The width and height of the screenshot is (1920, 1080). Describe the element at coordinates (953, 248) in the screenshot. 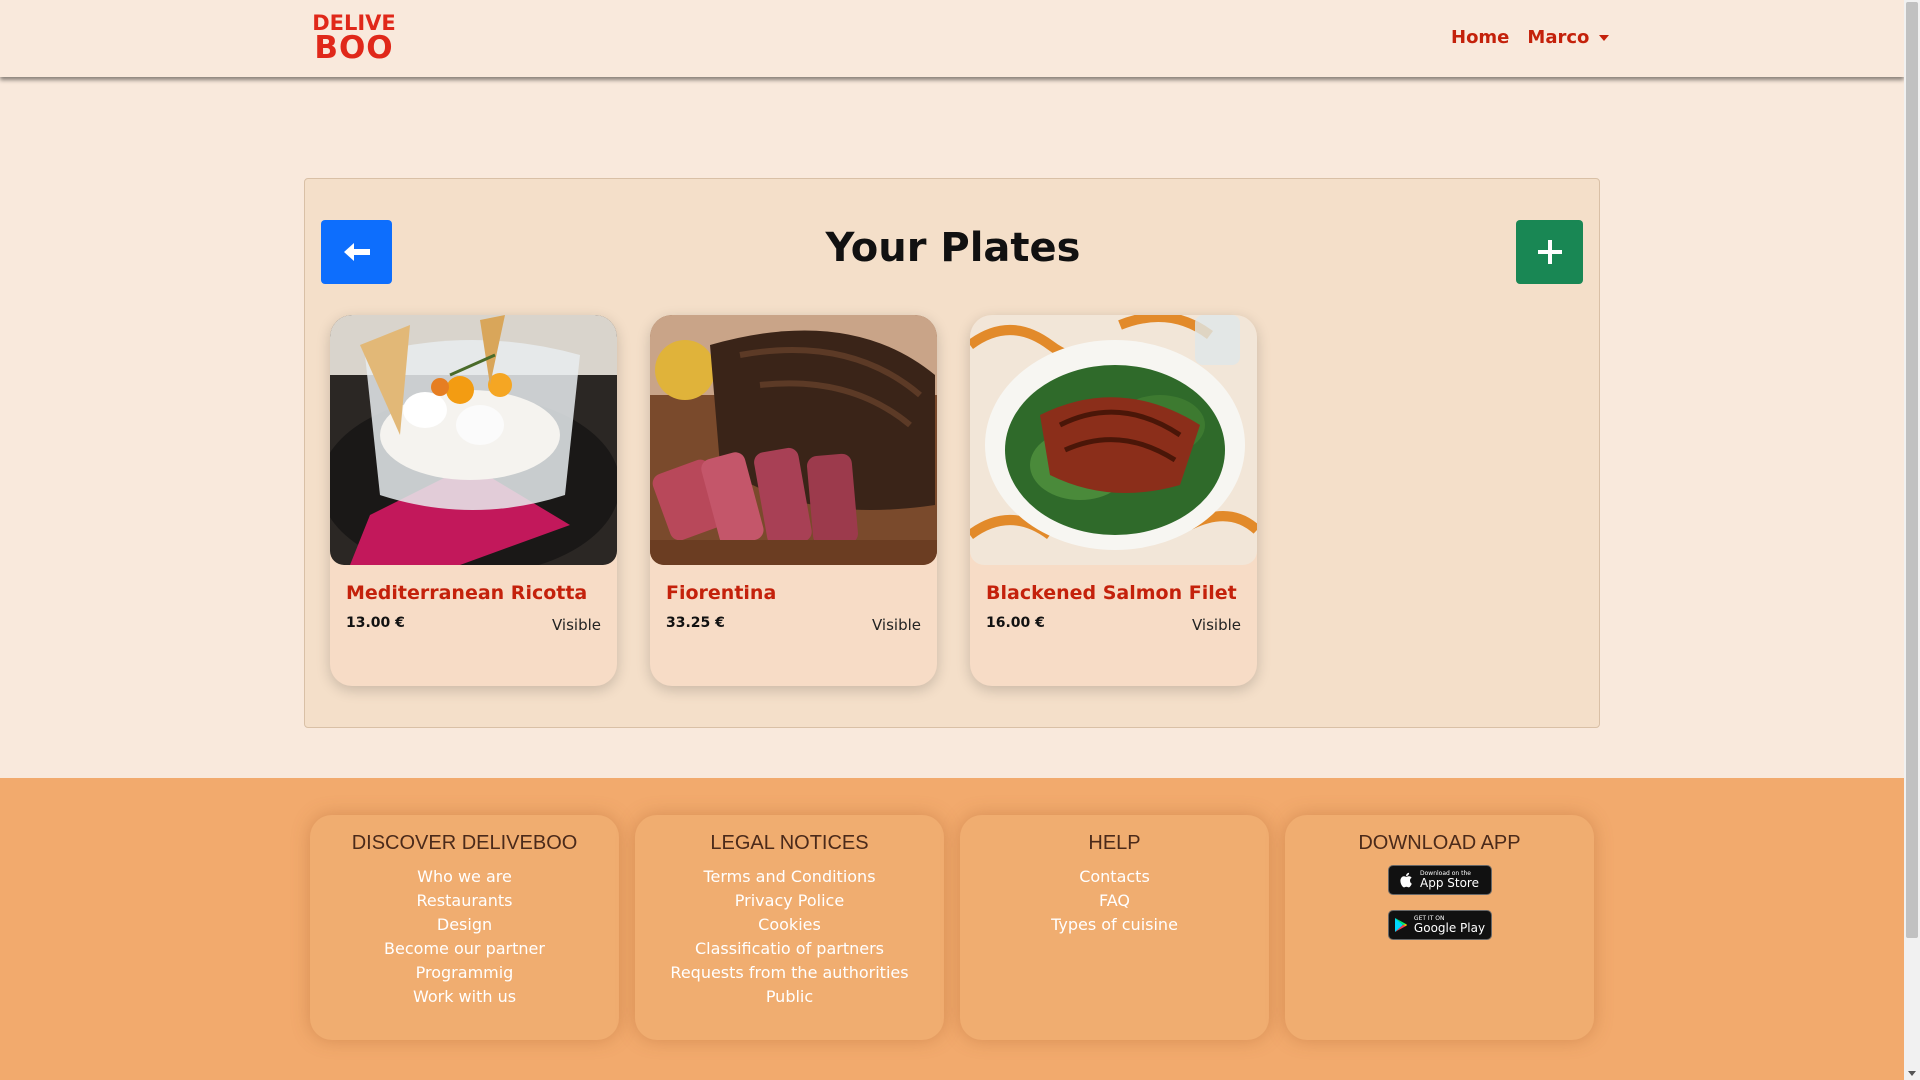

I see `page-title: Your Plates` at that location.